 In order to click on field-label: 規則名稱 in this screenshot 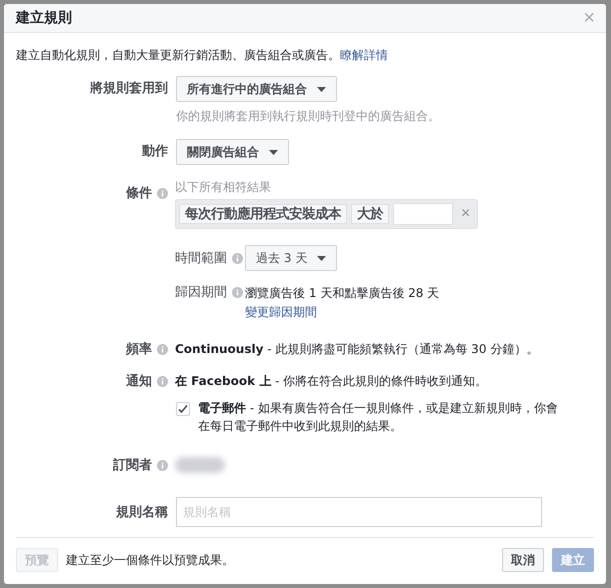, I will do `click(142, 512)`.